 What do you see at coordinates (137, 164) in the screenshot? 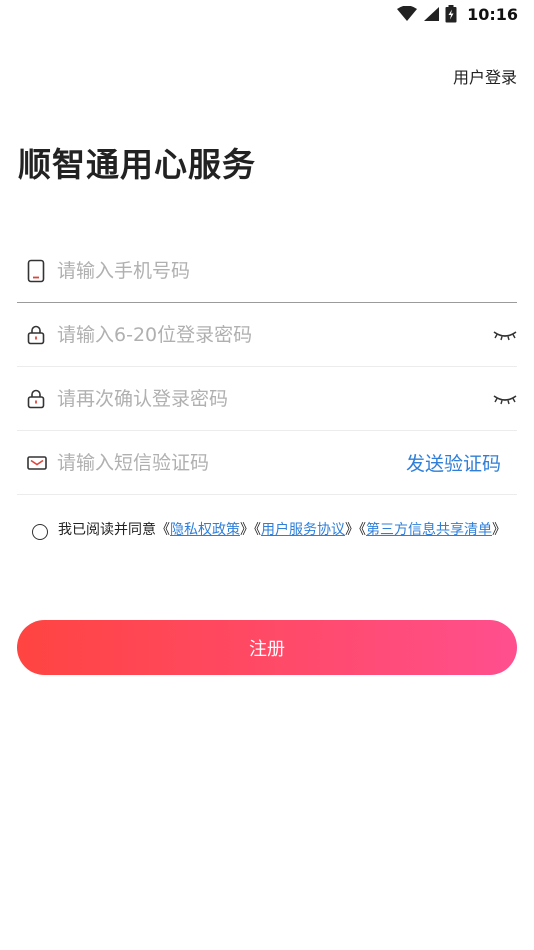
I see `page-title: 顺智通用心服务` at bounding box center [137, 164].